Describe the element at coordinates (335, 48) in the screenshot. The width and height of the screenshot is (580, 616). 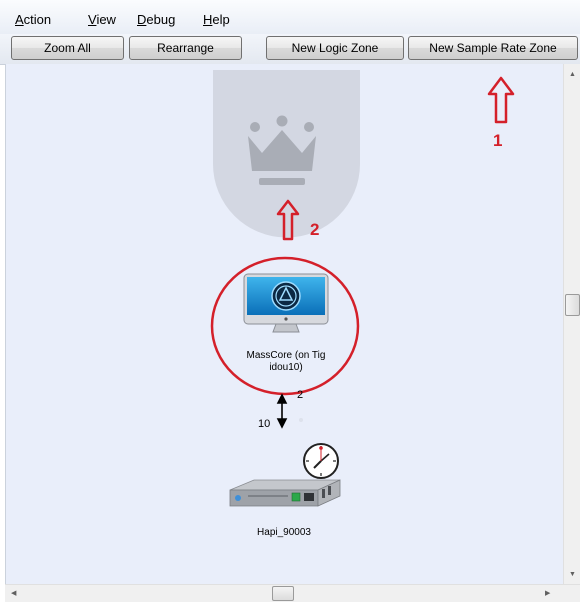
I see `new-logic-zone-button: New Logic Zone` at that location.